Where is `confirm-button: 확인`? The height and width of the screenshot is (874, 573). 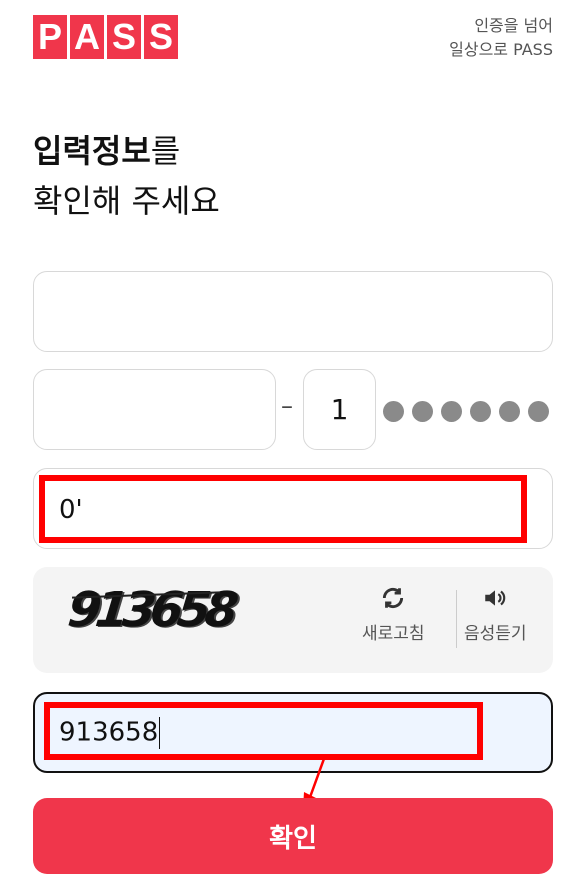
confirm-button: 확인 is located at coordinates (293, 836).